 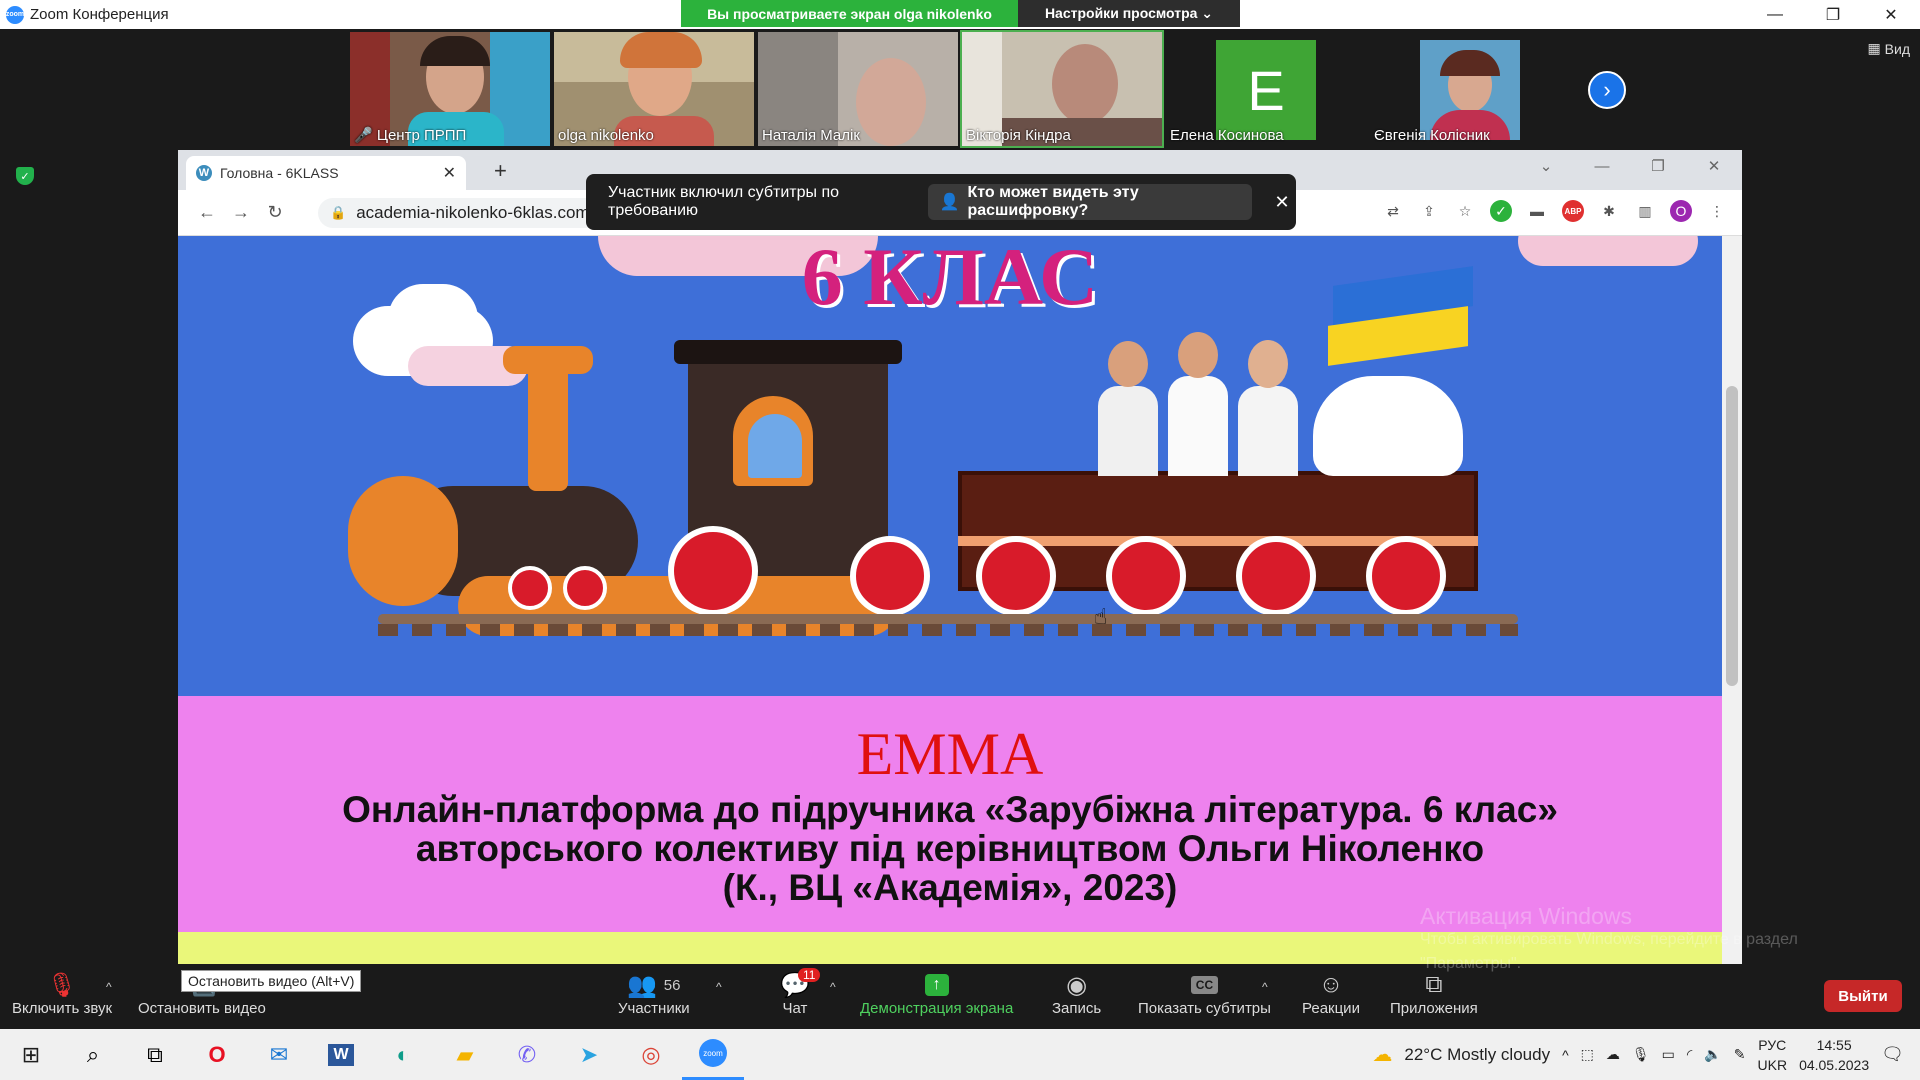 I want to click on sidebar-icon: ▥, so click(x=1645, y=211).